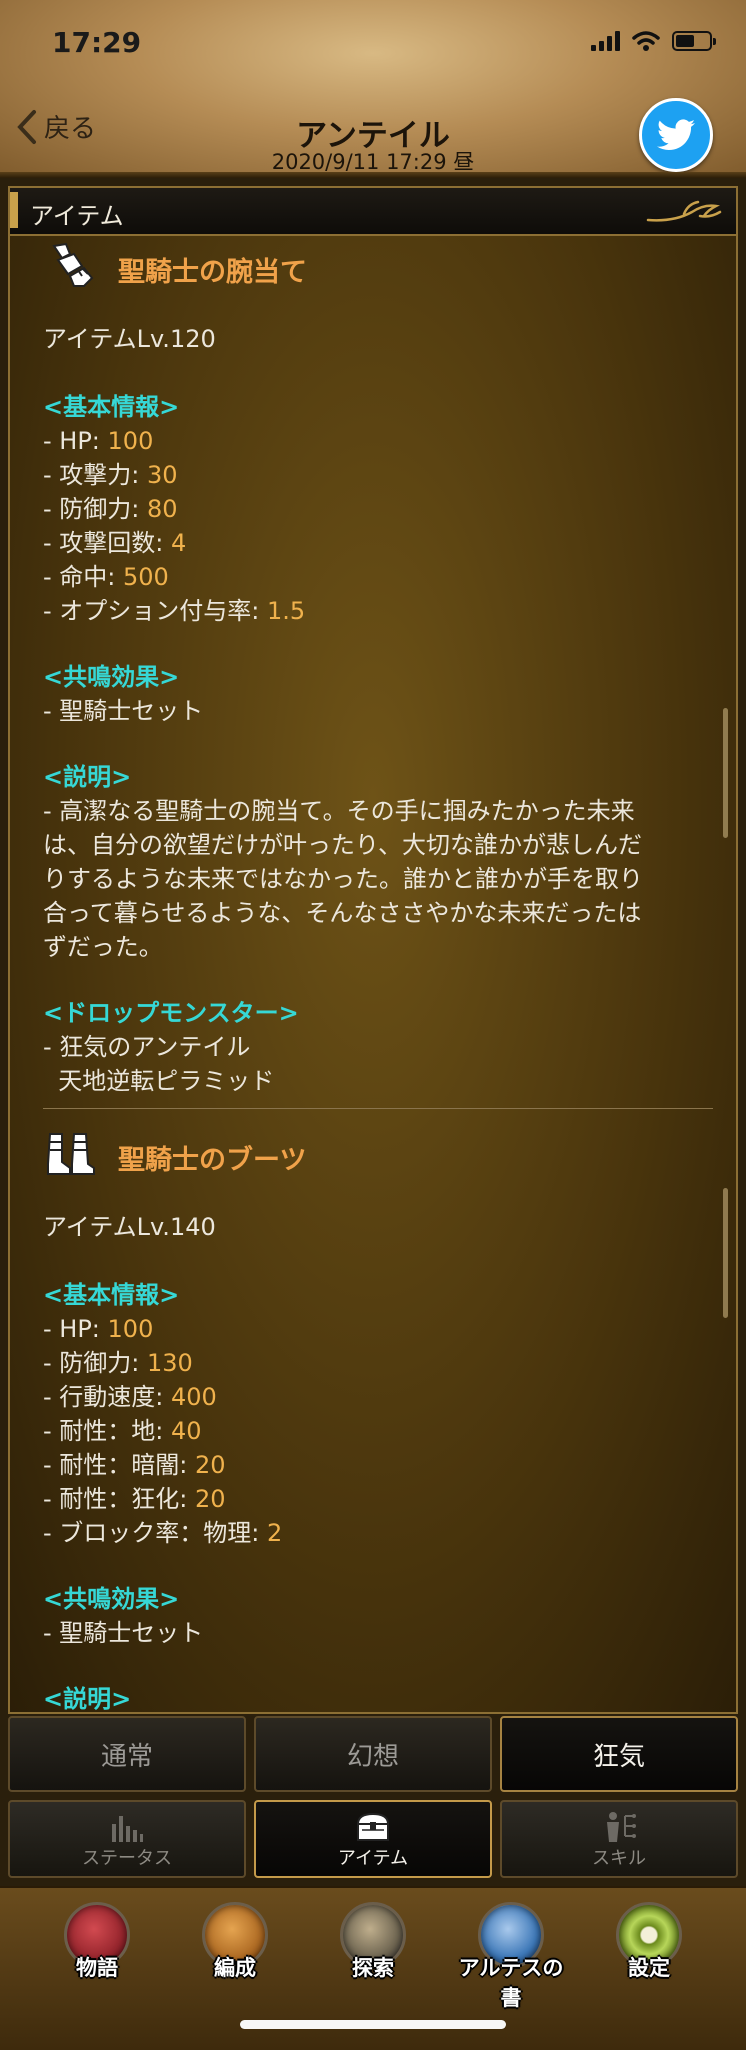  Describe the element at coordinates (649, 1942) in the screenshot. I see `nav-settings: 設定` at that location.